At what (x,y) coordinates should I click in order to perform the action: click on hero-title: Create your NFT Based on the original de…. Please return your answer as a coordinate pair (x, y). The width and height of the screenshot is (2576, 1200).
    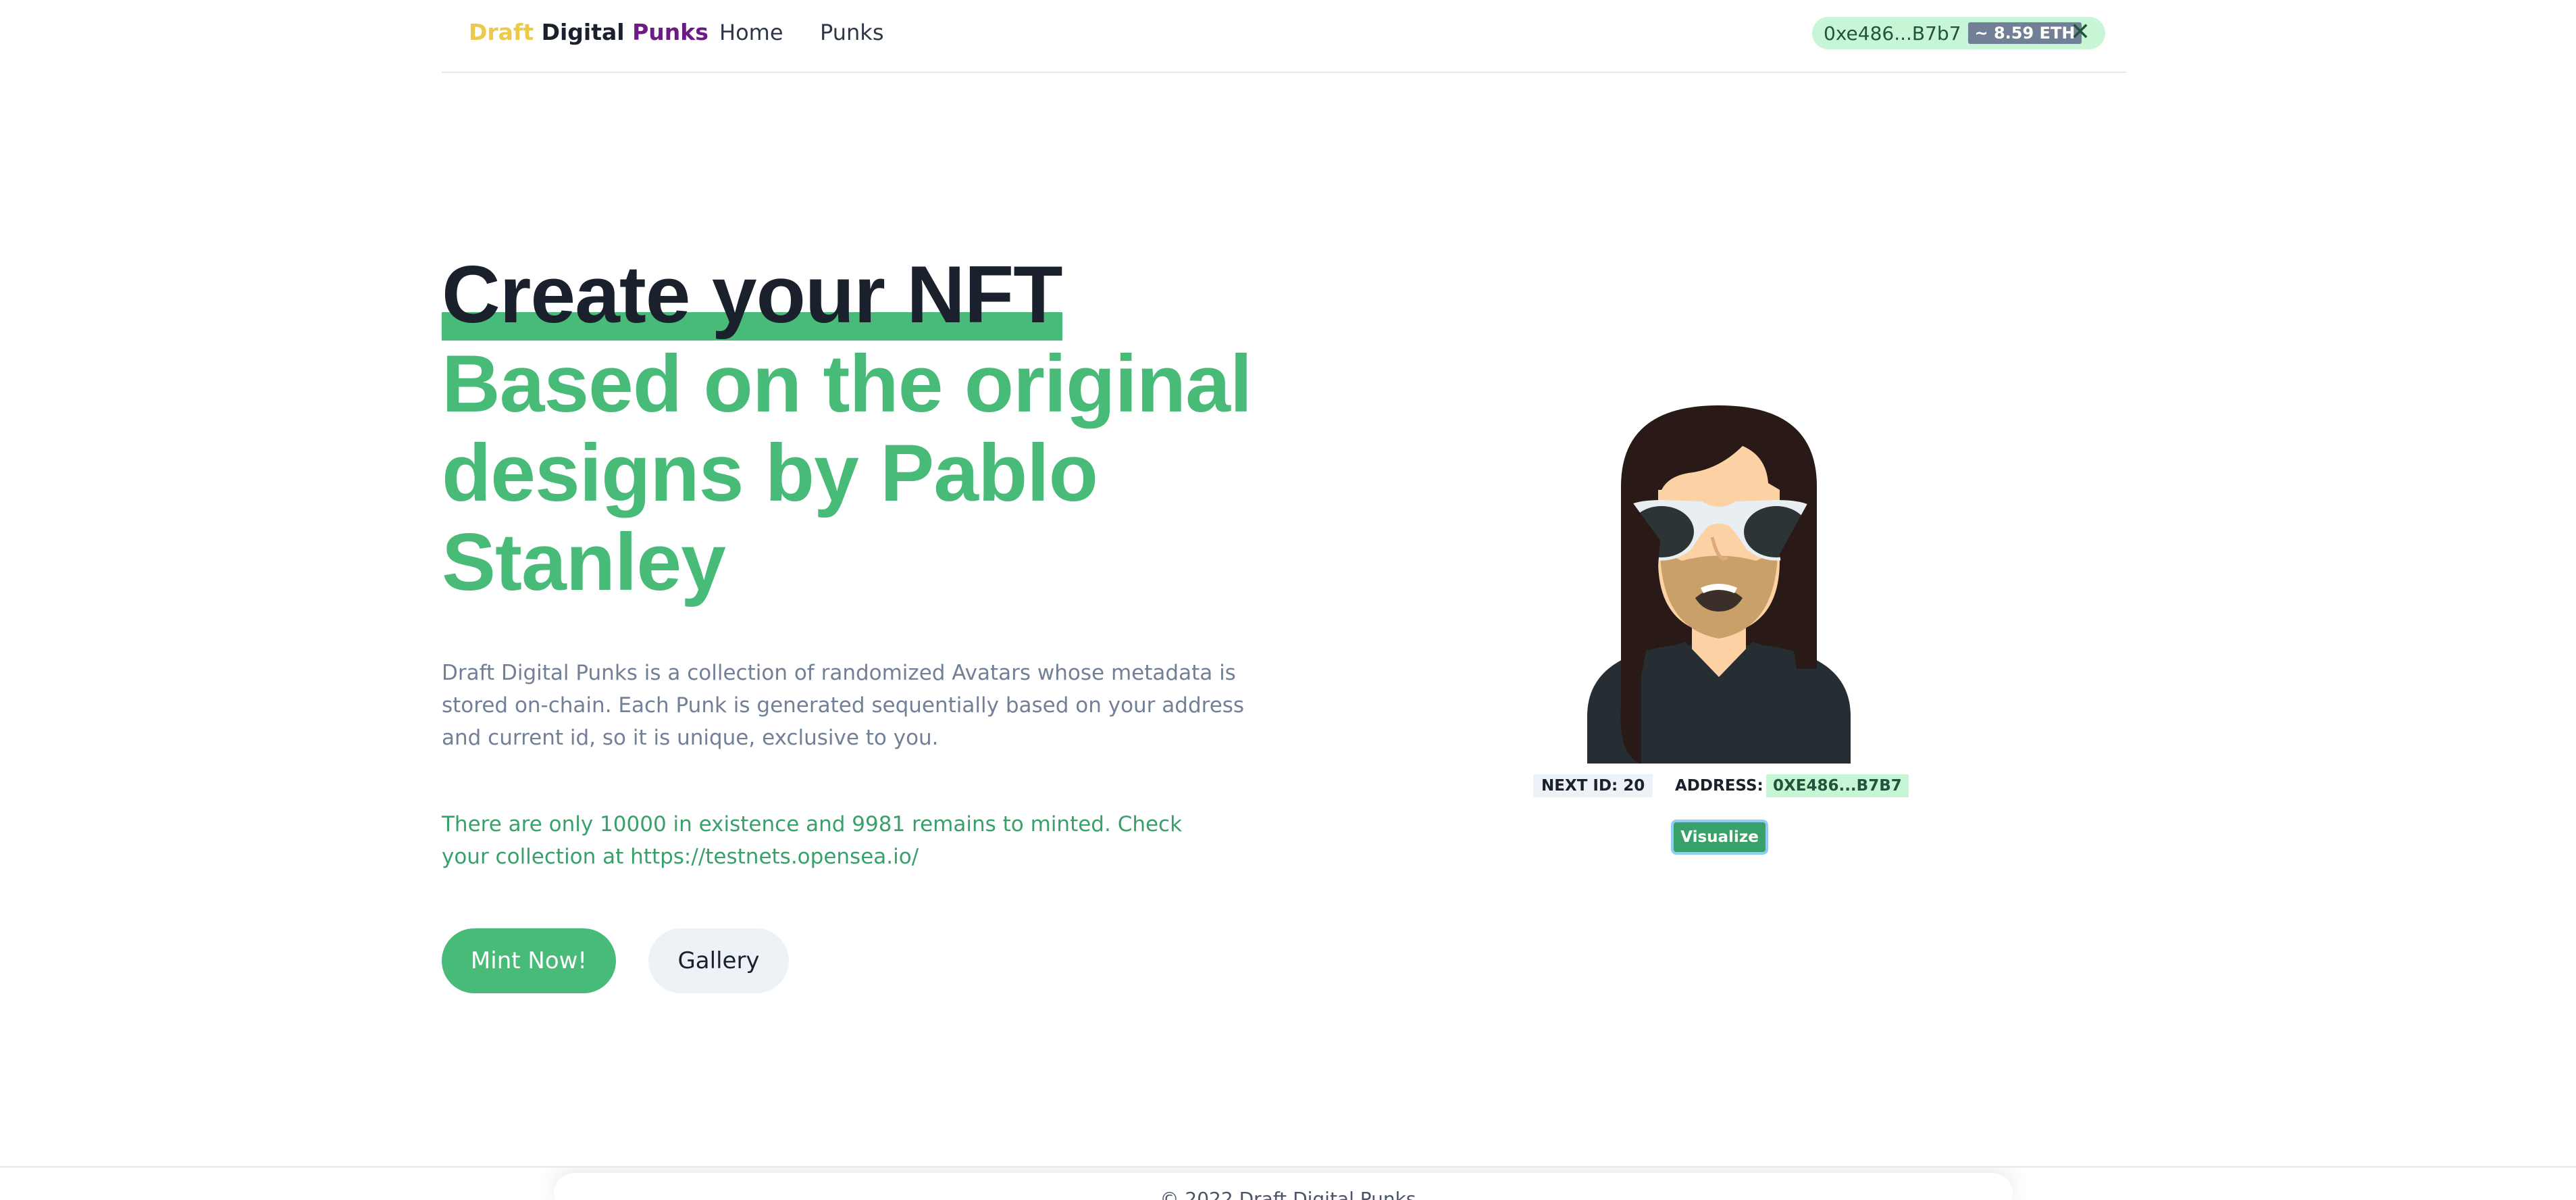
    Looking at the image, I should click on (864, 428).